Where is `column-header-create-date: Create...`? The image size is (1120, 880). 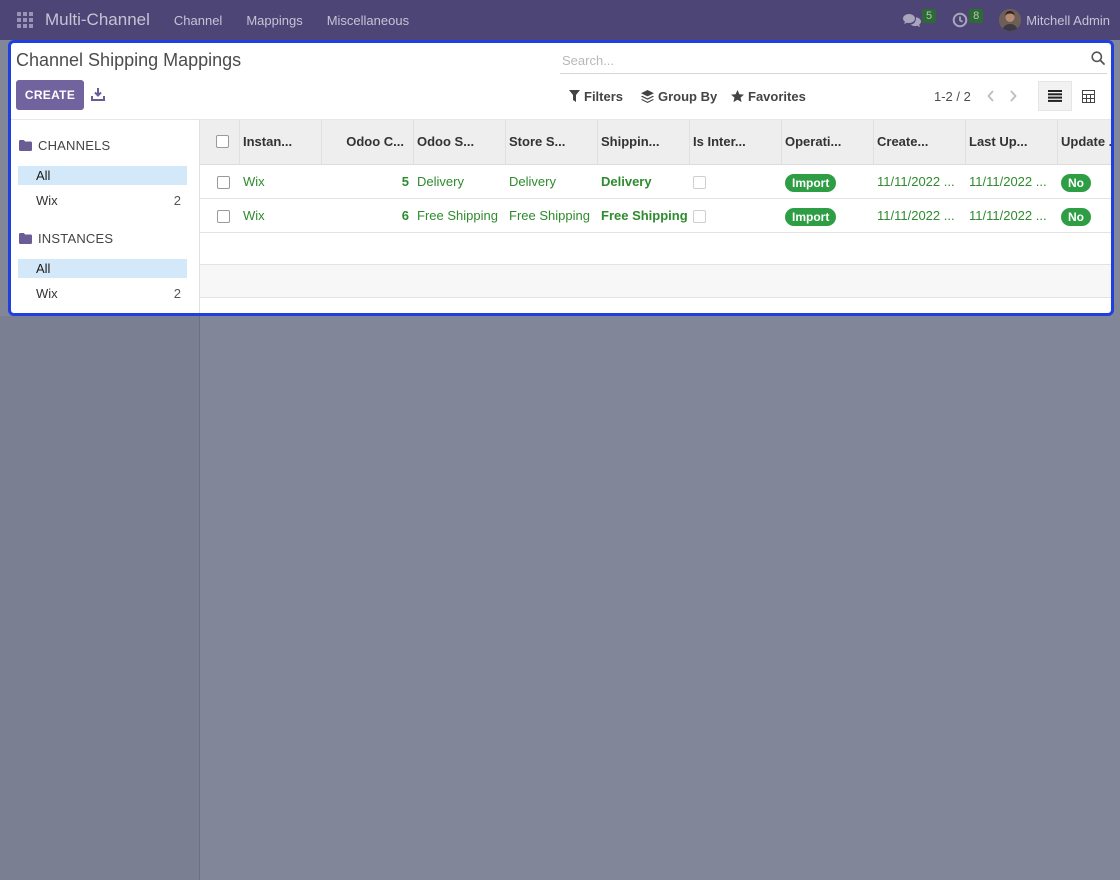
column-header-create-date: Create... is located at coordinates (920, 142).